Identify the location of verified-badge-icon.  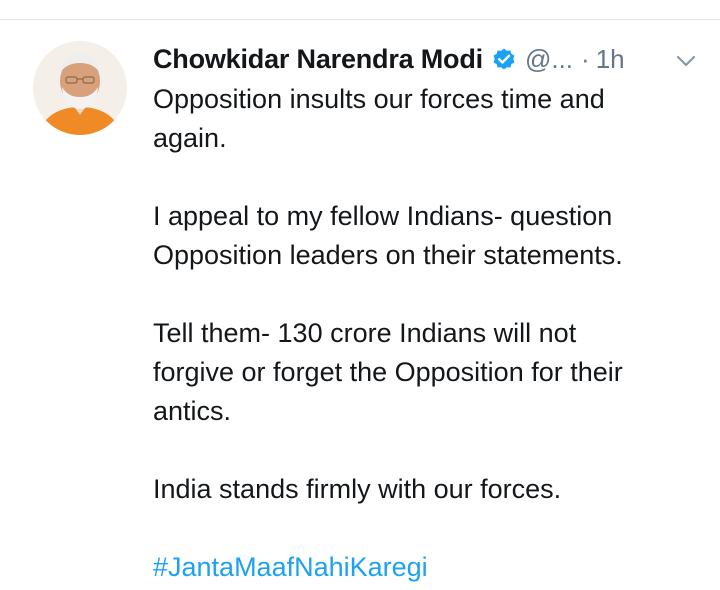
(504, 59).